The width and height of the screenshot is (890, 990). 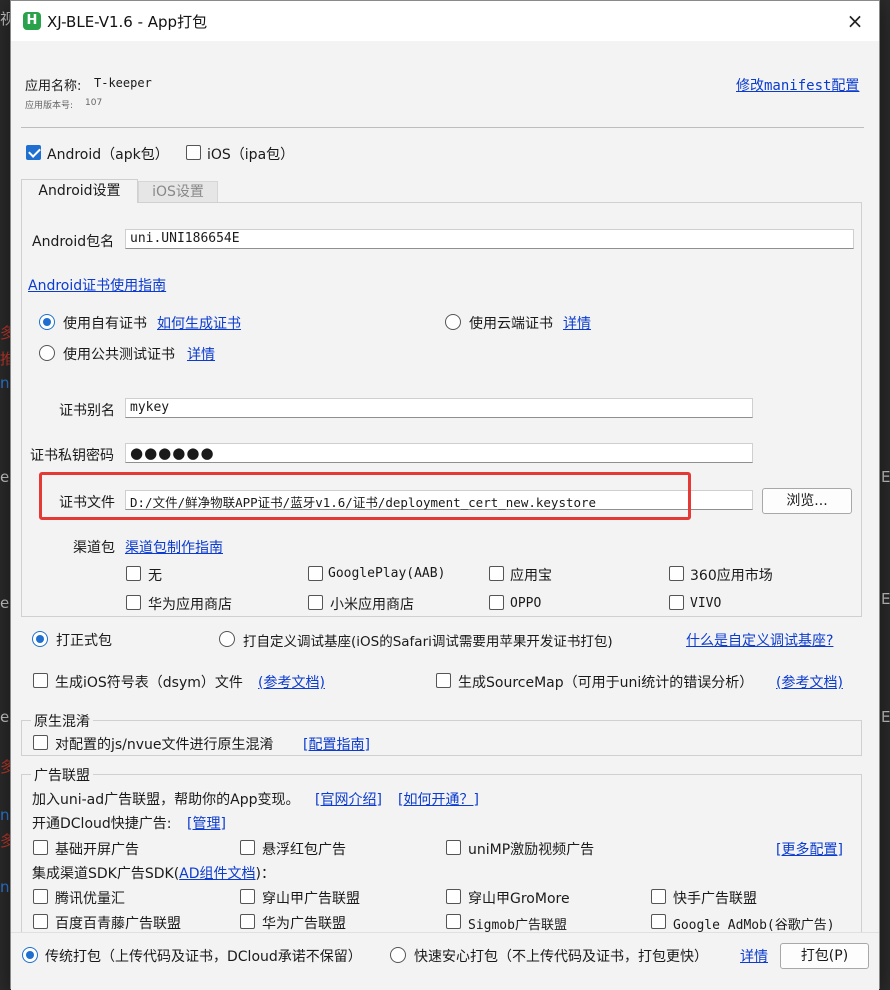 What do you see at coordinates (30, 955) in the screenshot?
I see `traditional-pack-radio` at bounding box center [30, 955].